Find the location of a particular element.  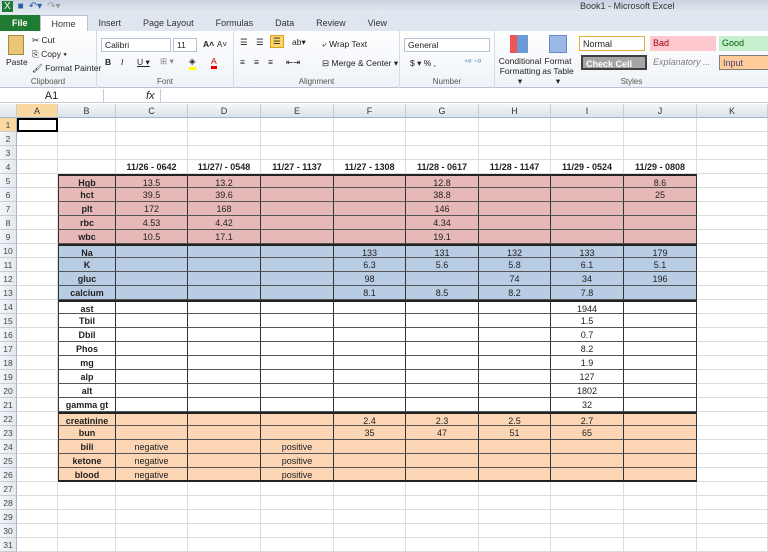

cell-F21 is located at coordinates (370, 405).